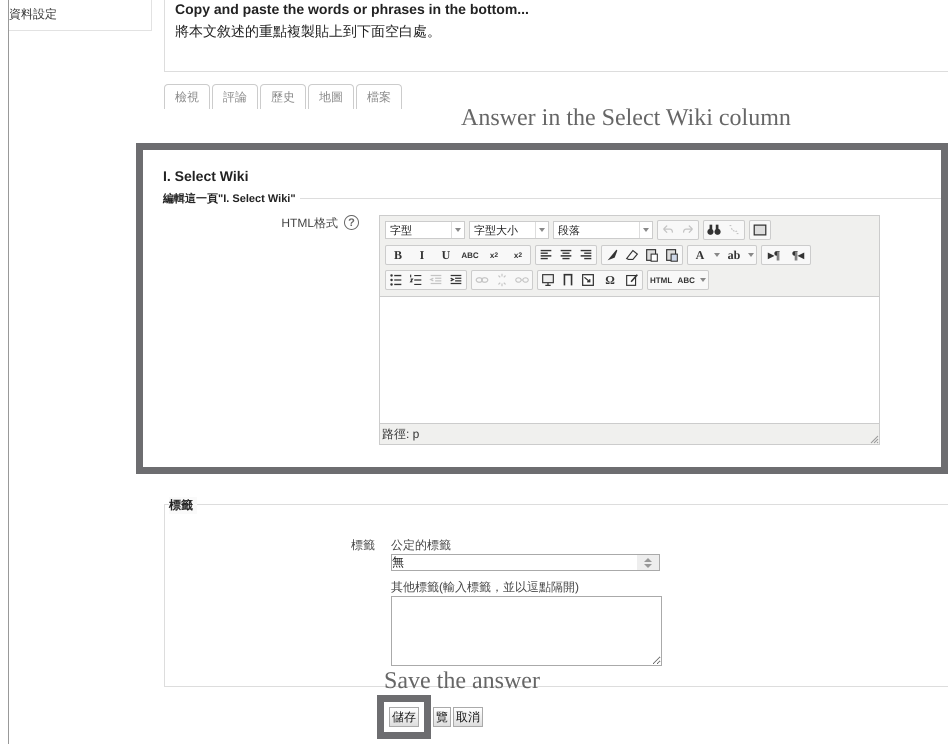 Image resolution: width=948 pixels, height=744 pixels. Describe the element at coordinates (404, 717) in the screenshot. I see `form-button: 儲存` at that location.